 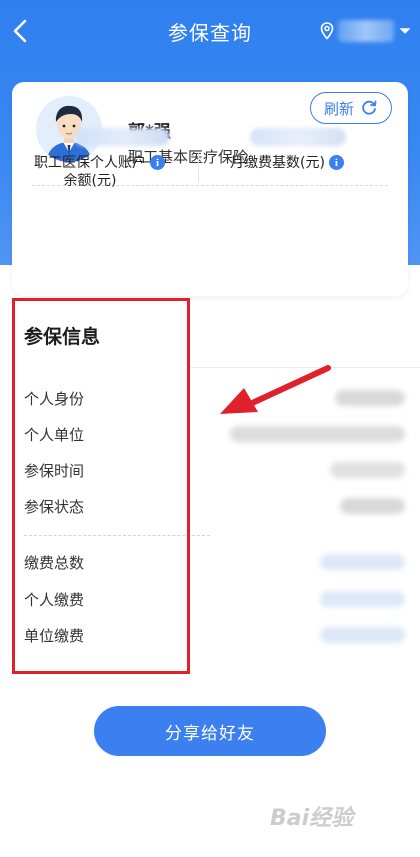 I want to click on identity-value-redacted, so click(x=370, y=398).